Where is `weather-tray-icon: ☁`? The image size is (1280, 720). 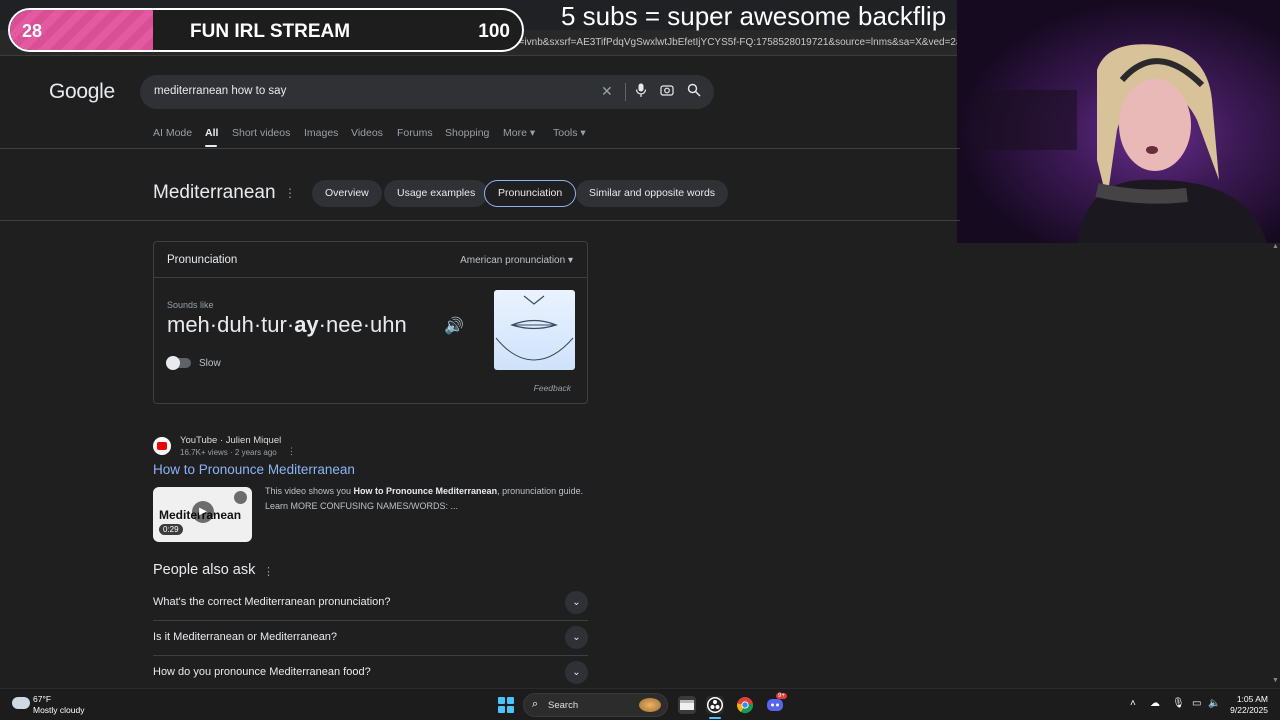 weather-tray-icon: ☁ is located at coordinates (1155, 703).